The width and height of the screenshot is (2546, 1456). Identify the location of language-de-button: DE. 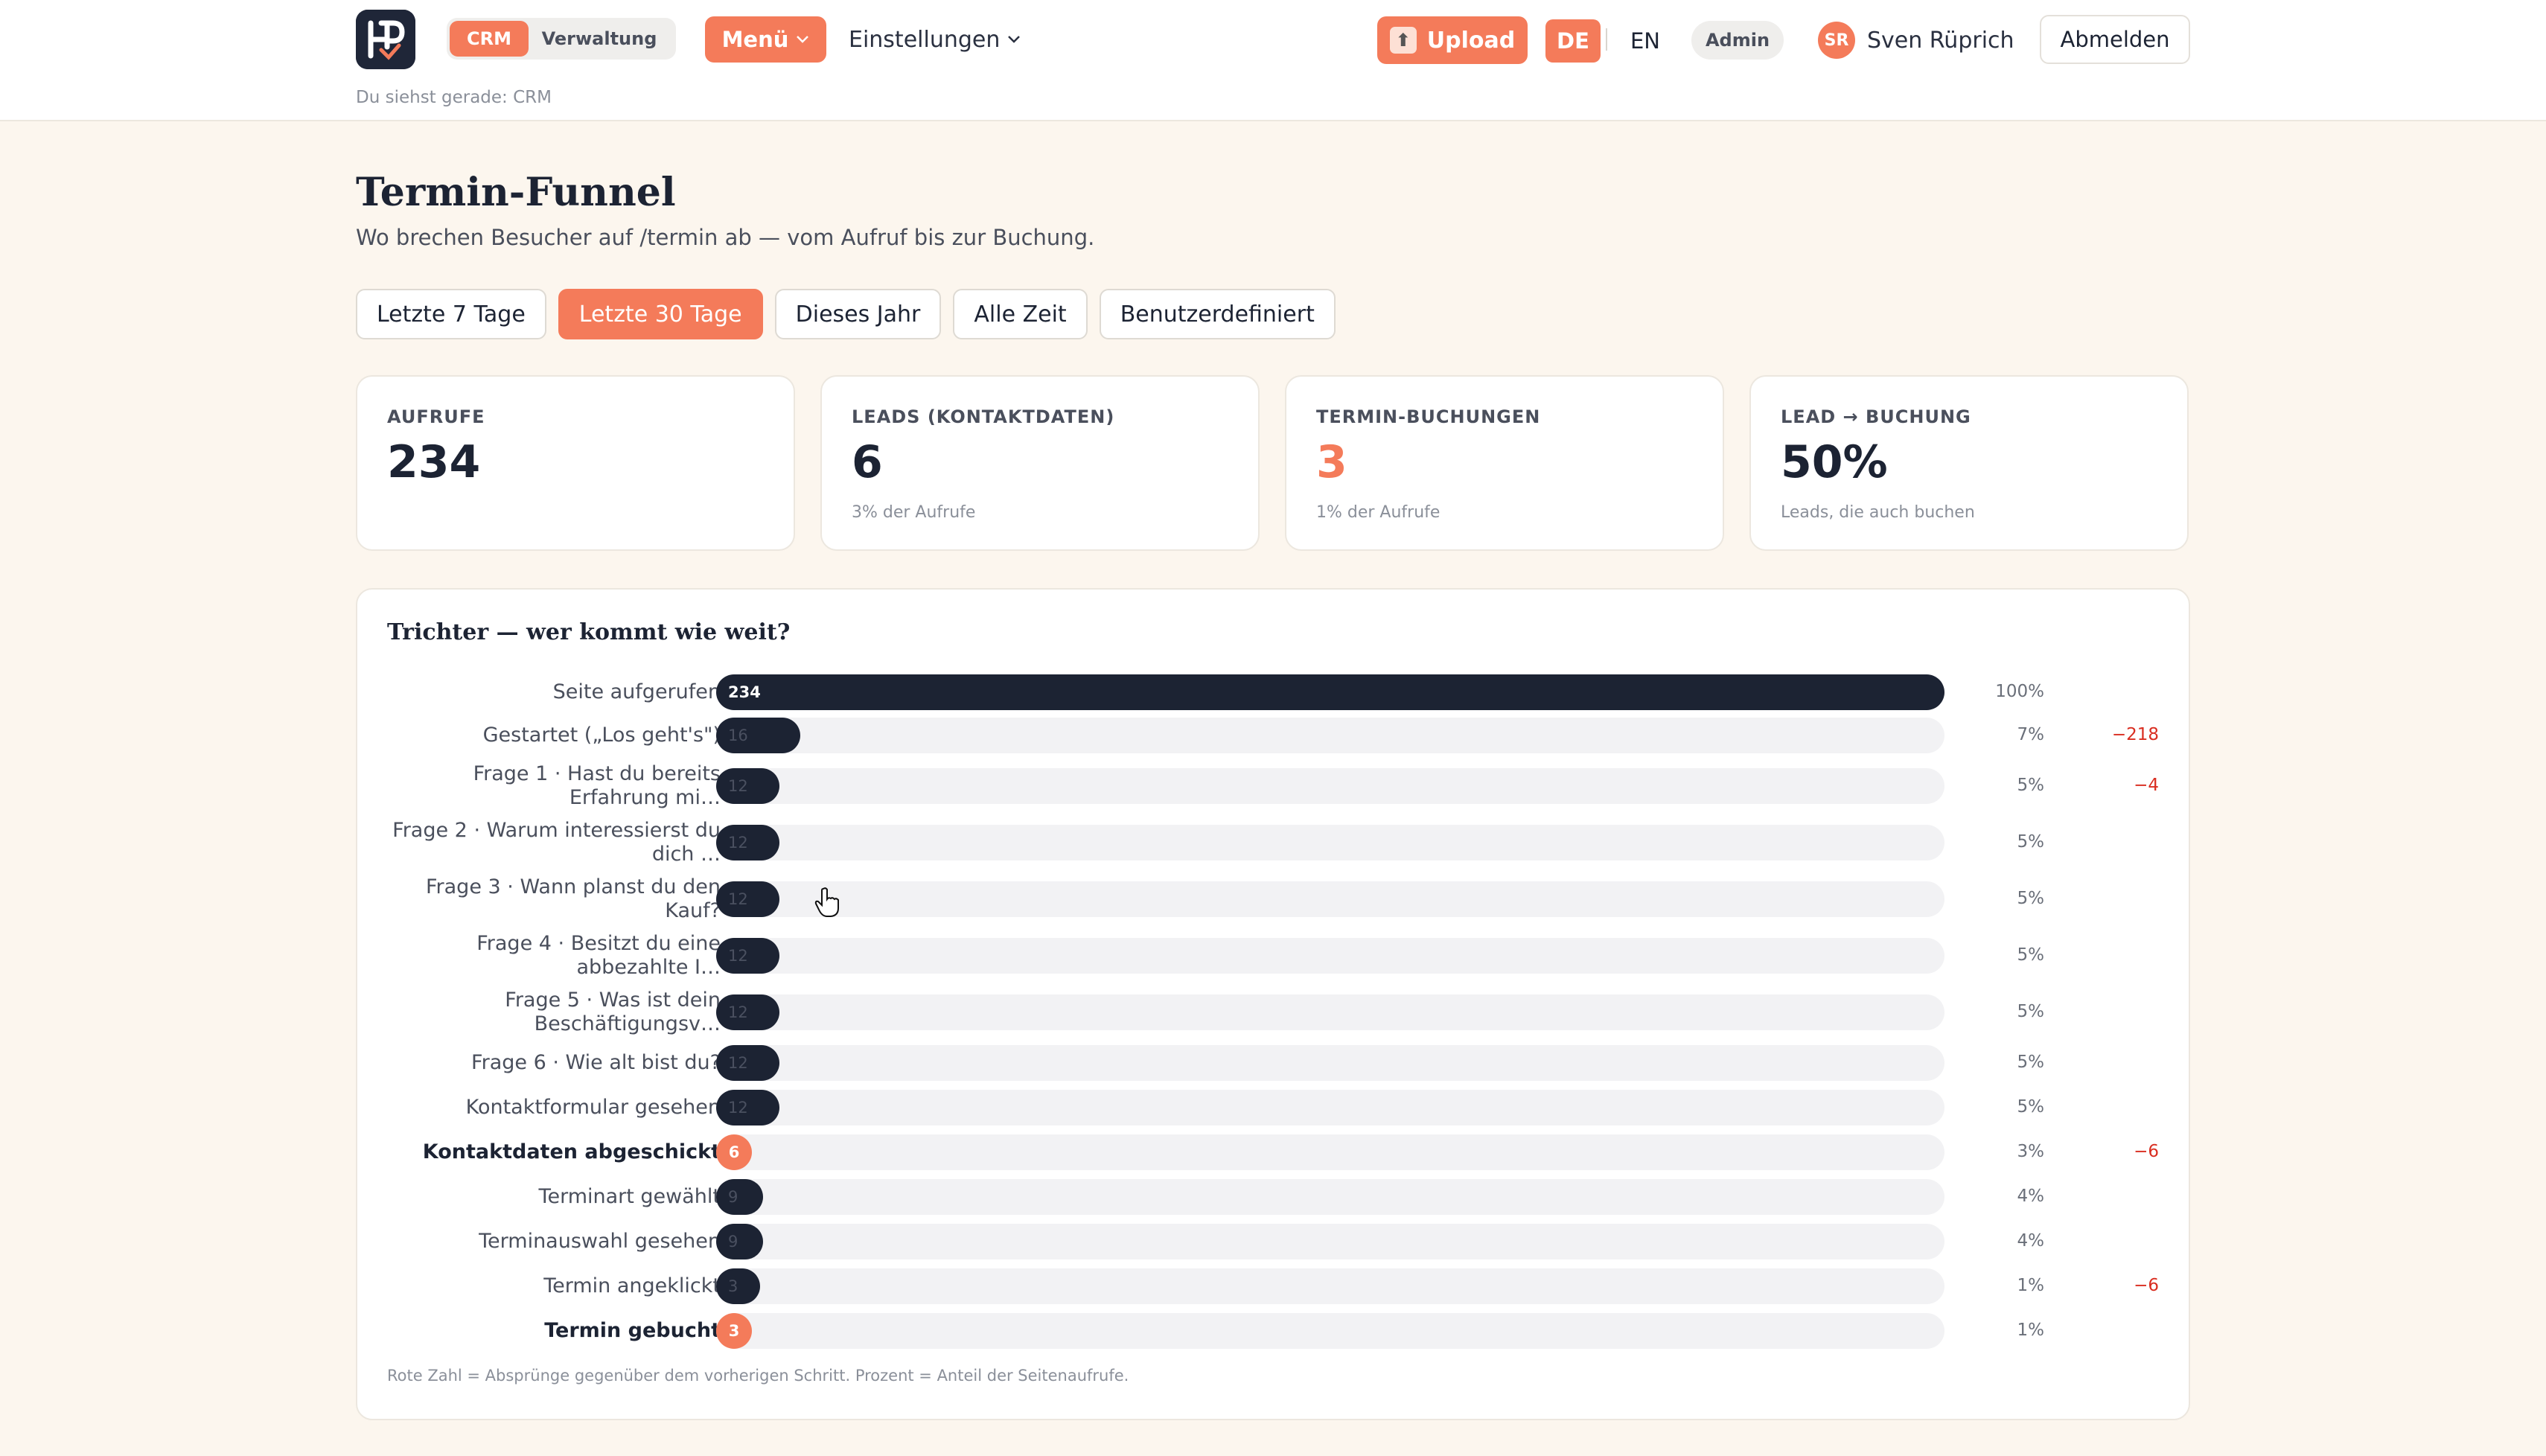
(1573, 41).